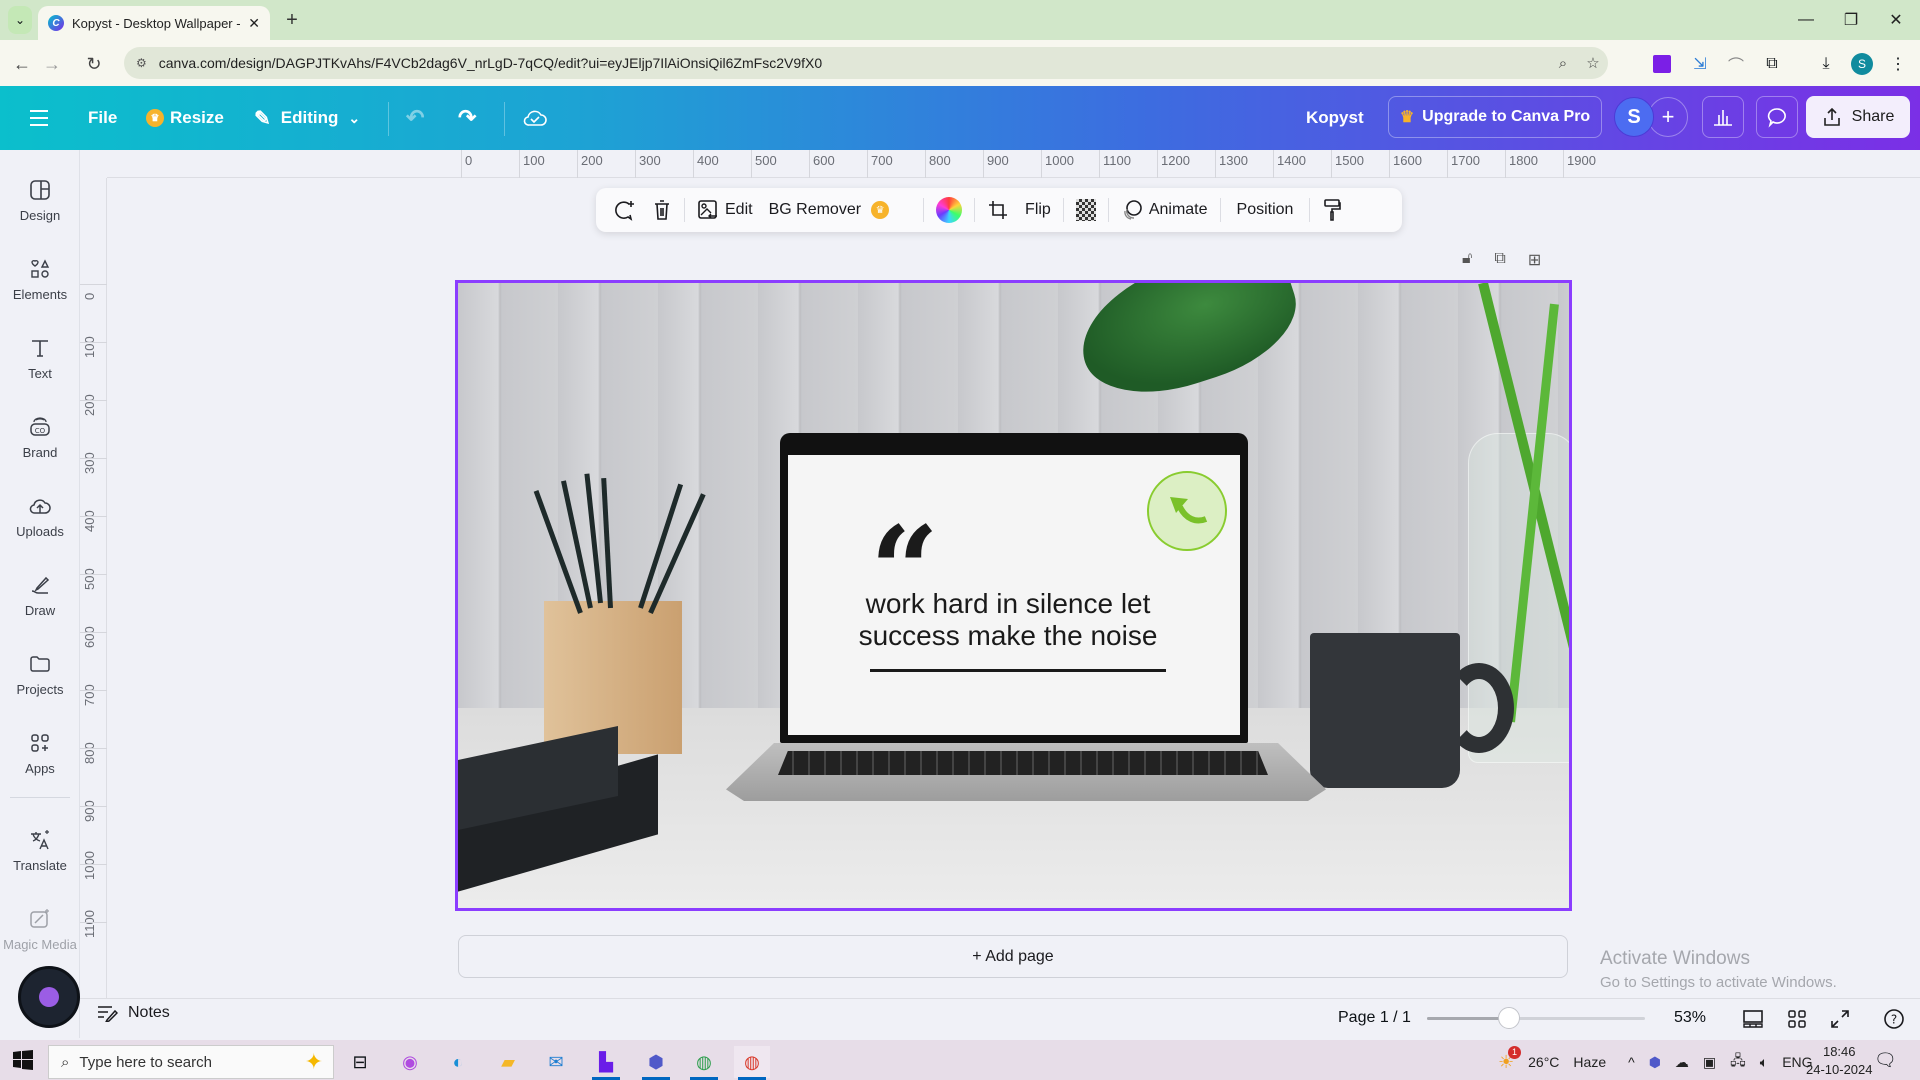  Describe the element at coordinates (1772, 64) in the screenshot. I see `extensions-puzzle-icon: ⧉` at that location.